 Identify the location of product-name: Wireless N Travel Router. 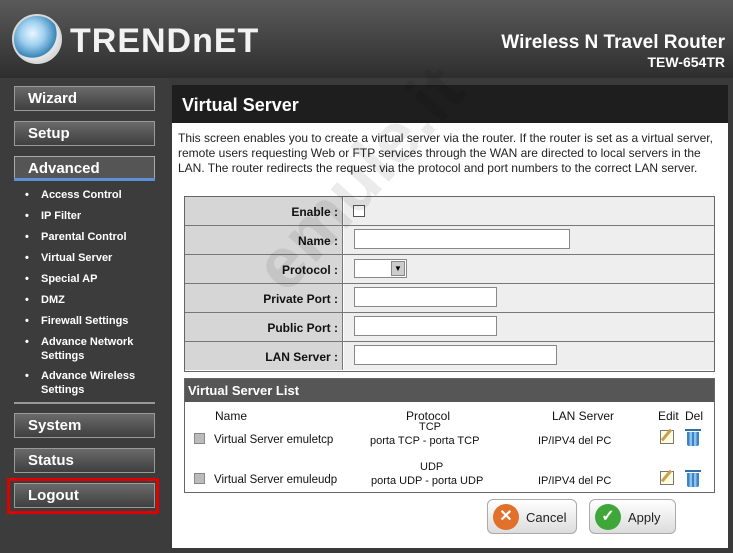
(613, 42).